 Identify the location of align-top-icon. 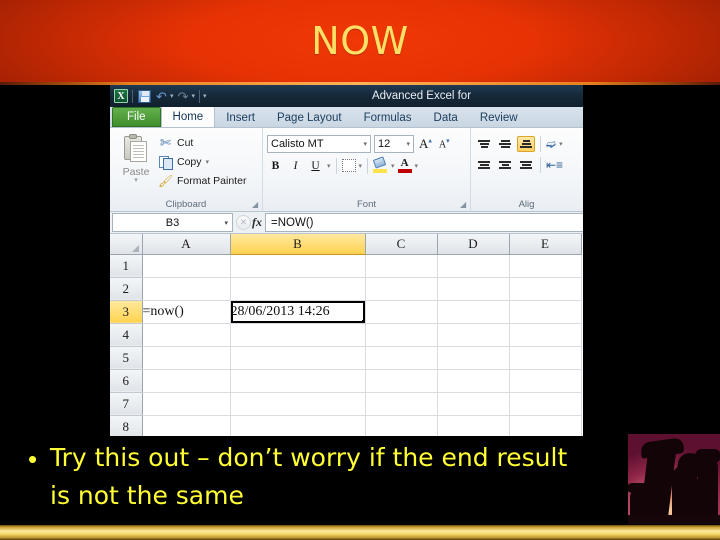
(484, 144).